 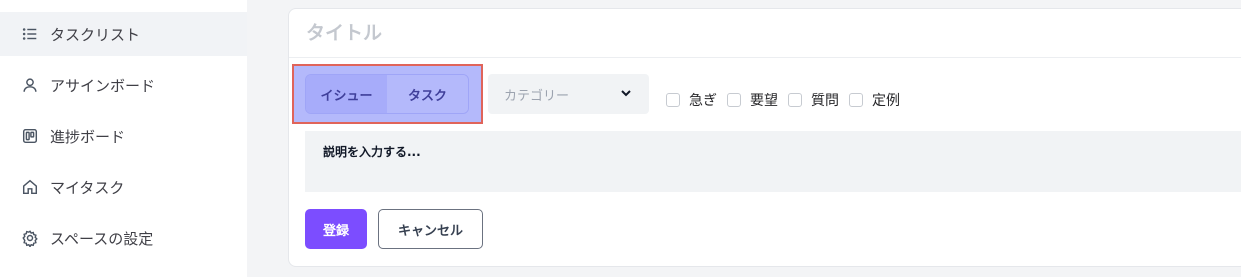 I want to click on tag-regular: 定例, so click(x=874, y=100).